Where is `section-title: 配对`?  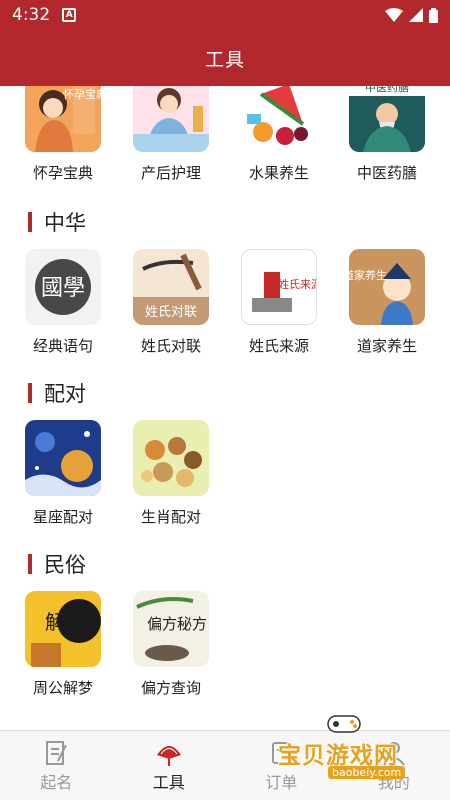 section-title: 配对 is located at coordinates (65, 394).